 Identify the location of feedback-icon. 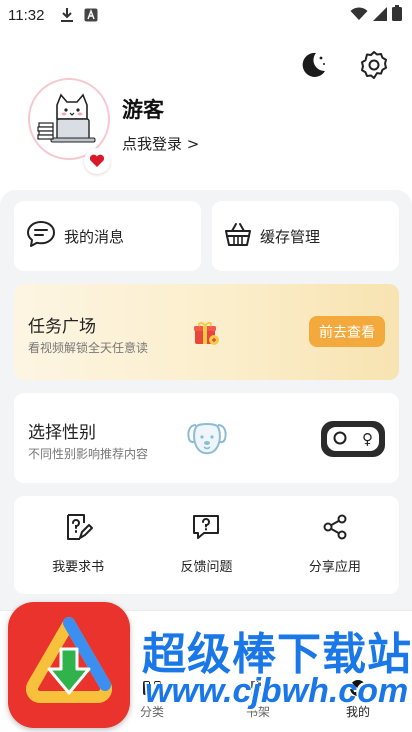
(206, 529).